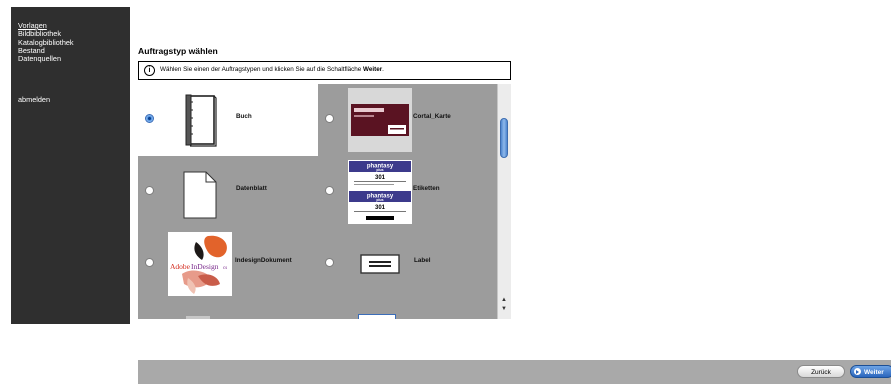  What do you see at coordinates (149, 70) in the screenshot?
I see `info-icon: i` at bounding box center [149, 70].